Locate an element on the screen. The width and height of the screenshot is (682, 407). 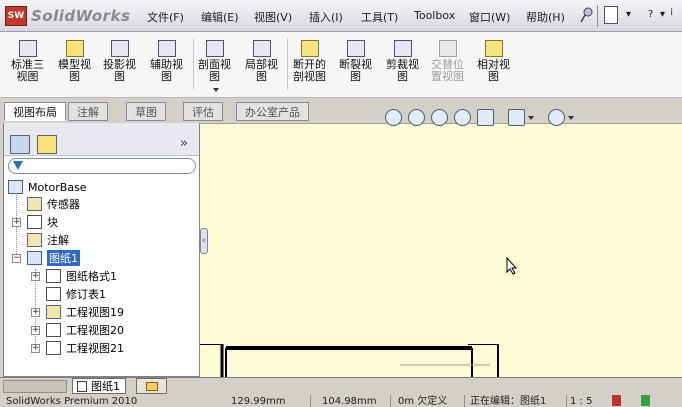
model-view-button: 模型视 图 is located at coordinates (74, 61).